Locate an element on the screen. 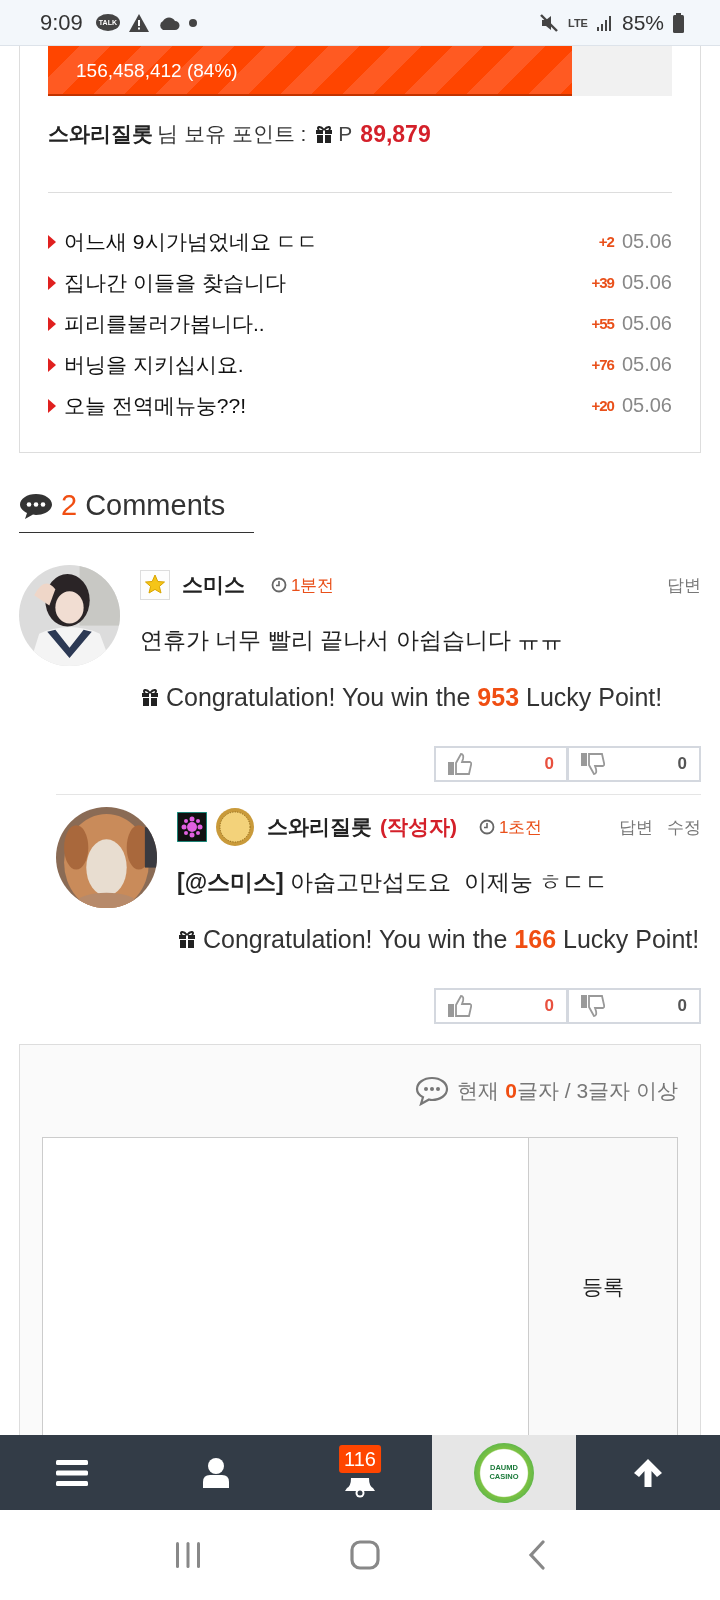  lucky-point-message: Congratulation! You win the 953 Lucky Point! is located at coordinates (414, 697).